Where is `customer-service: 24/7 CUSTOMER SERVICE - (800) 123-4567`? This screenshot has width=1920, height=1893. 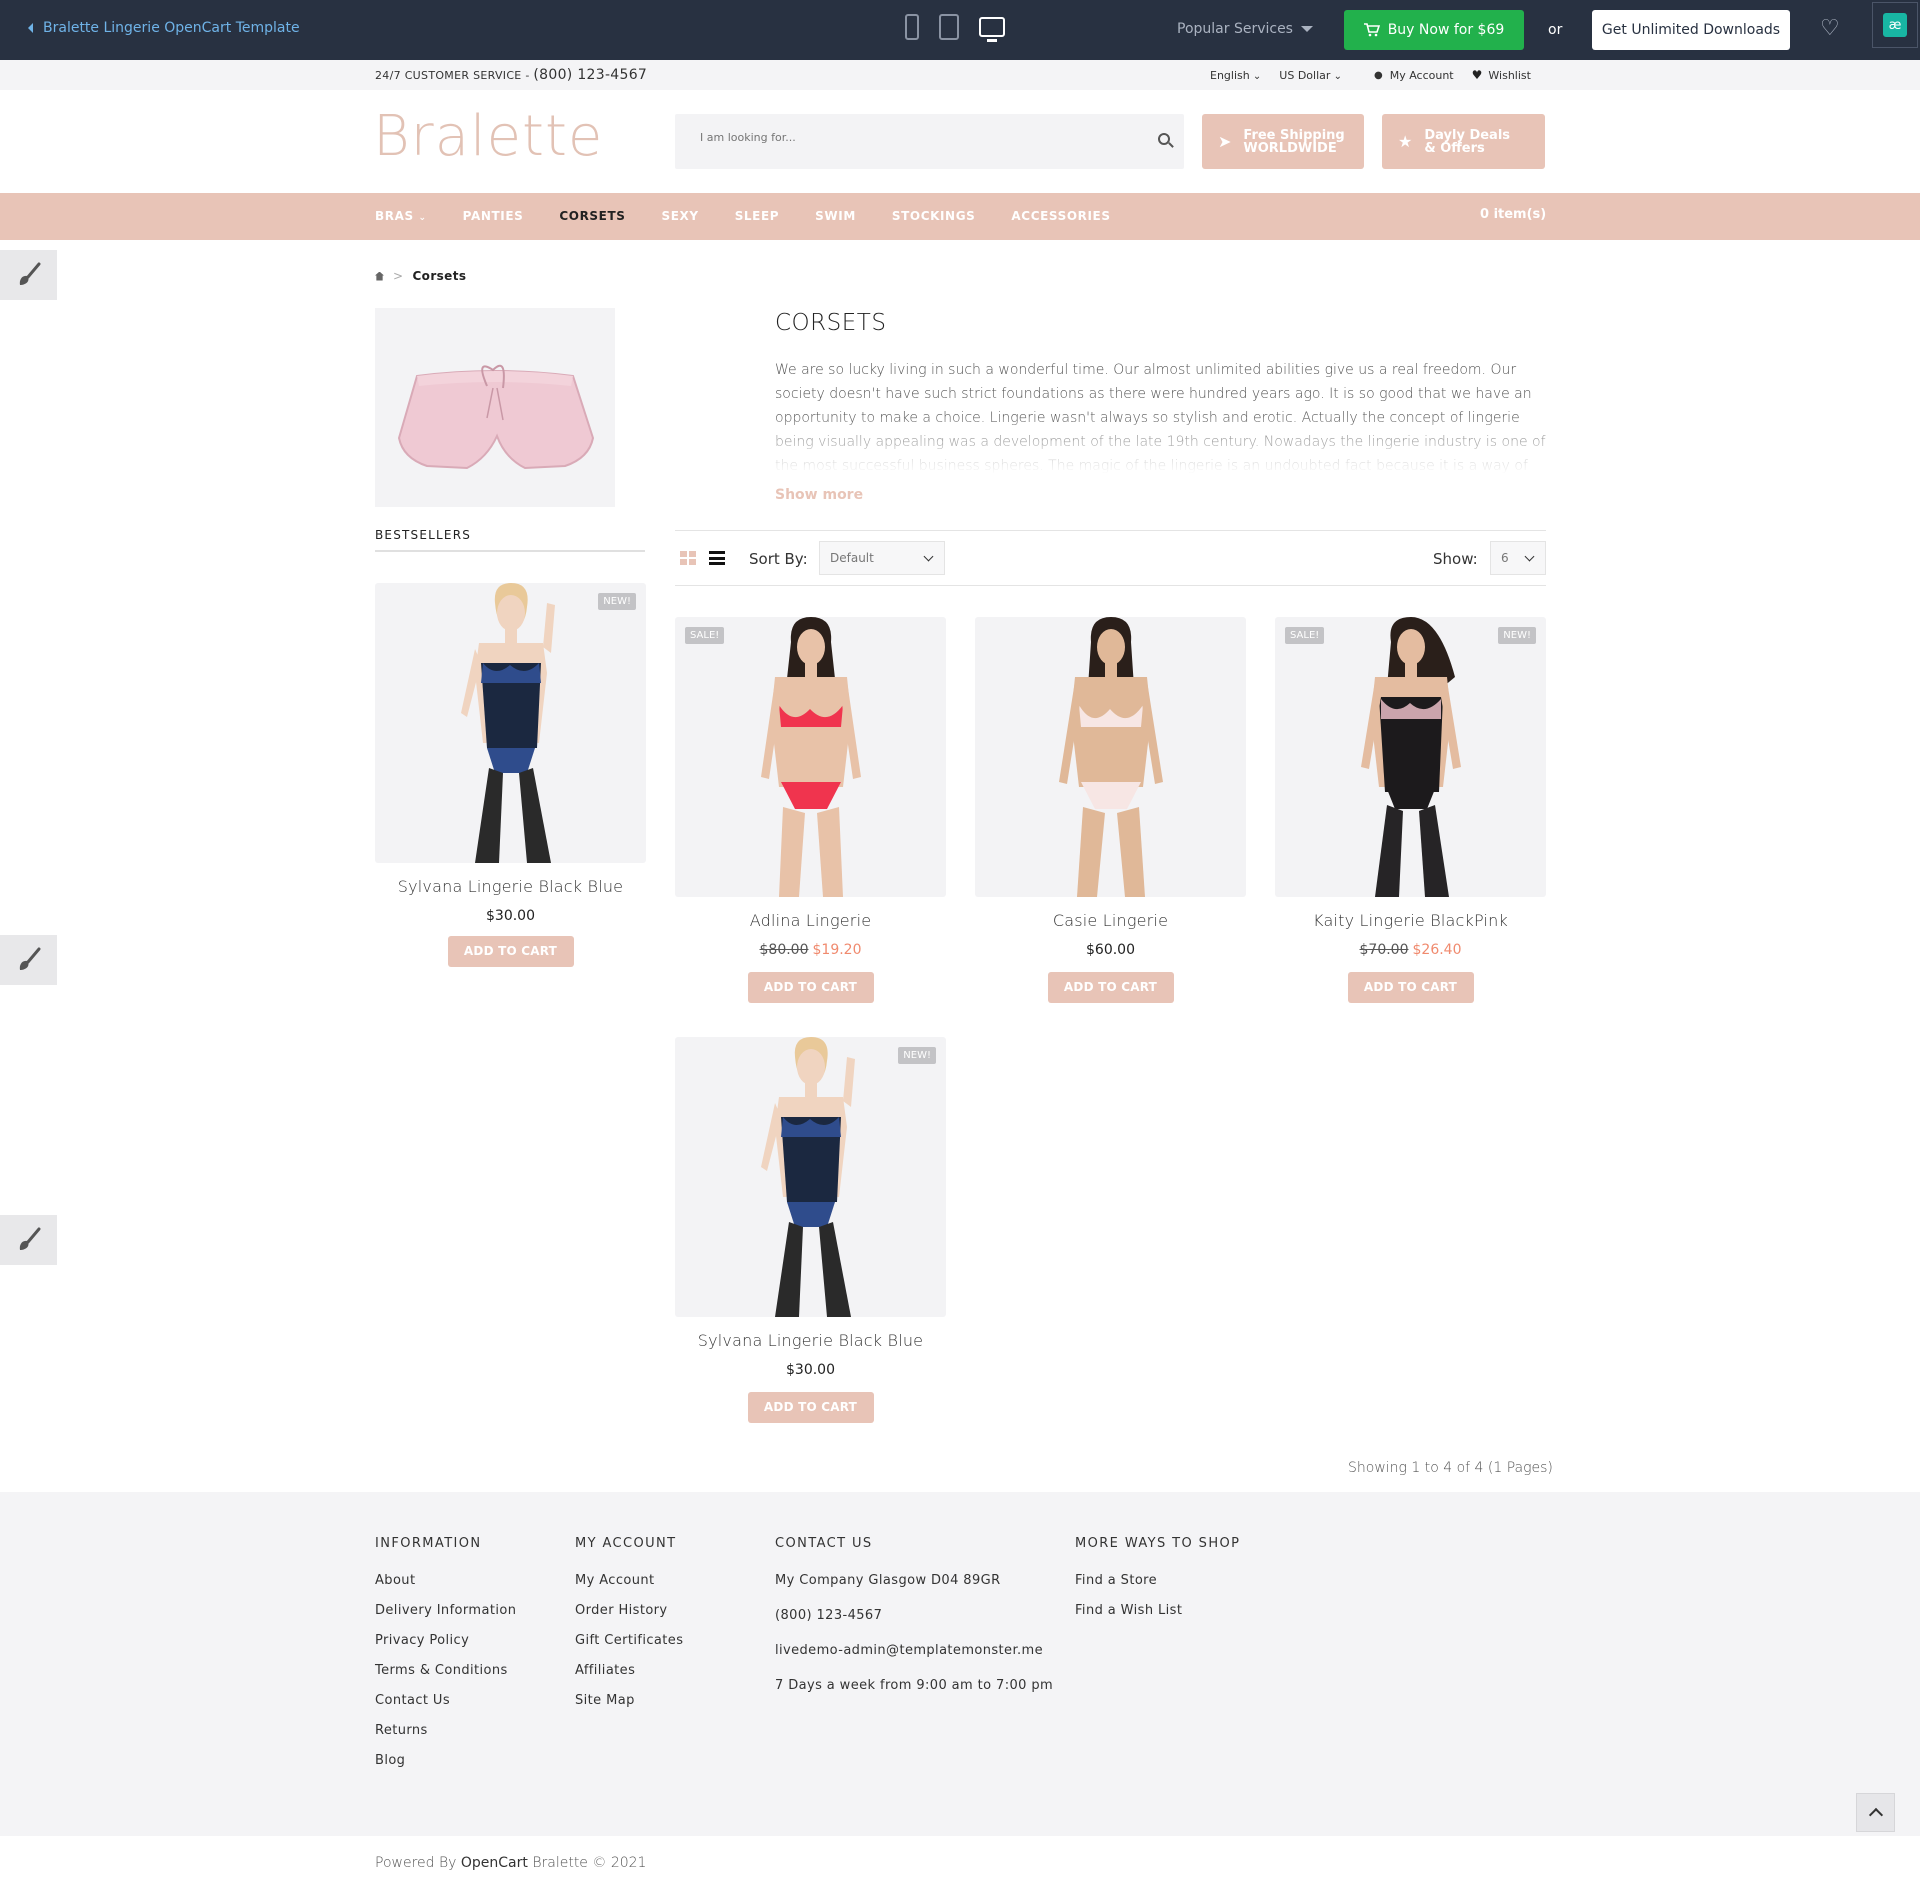 customer-service: 24/7 CUSTOMER SERVICE - (800) 123-4567 is located at coordinates (511, 75).